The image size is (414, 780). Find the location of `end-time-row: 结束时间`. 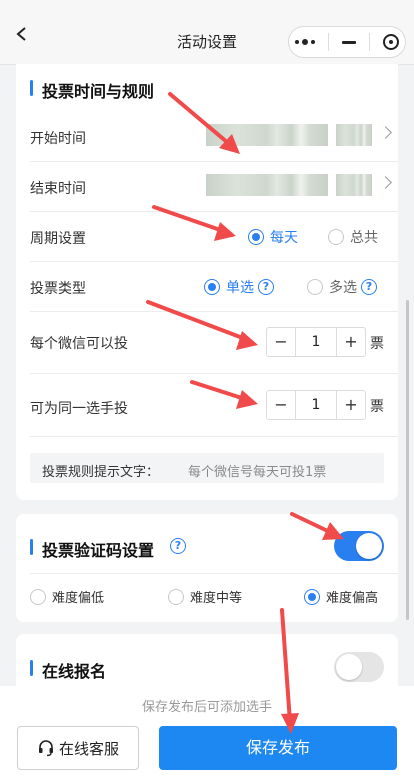

end-time-row: 结束时间 is located at coordinates (214, 186).